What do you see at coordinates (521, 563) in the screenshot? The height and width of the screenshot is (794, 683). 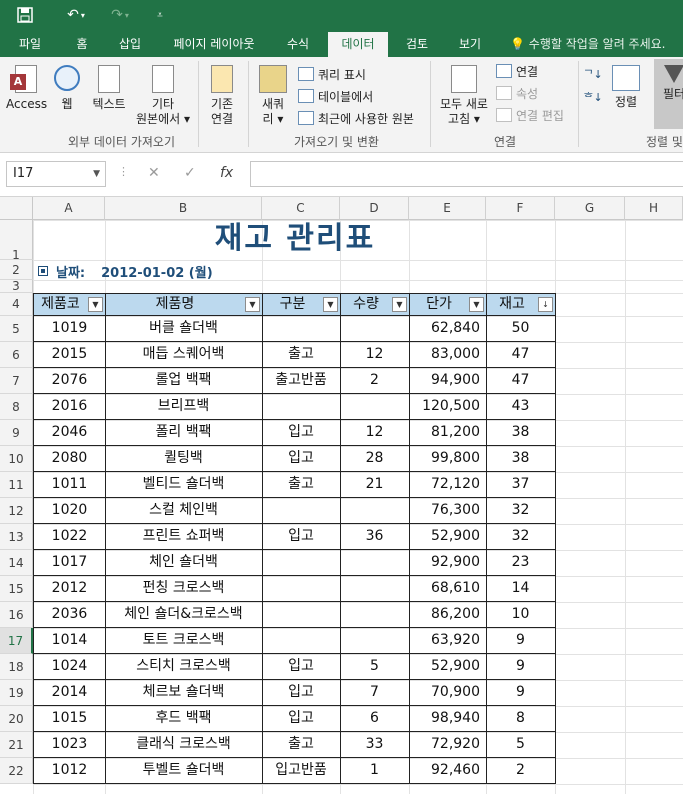 I see `table-cell: 23` at bounding box center [521, 563].